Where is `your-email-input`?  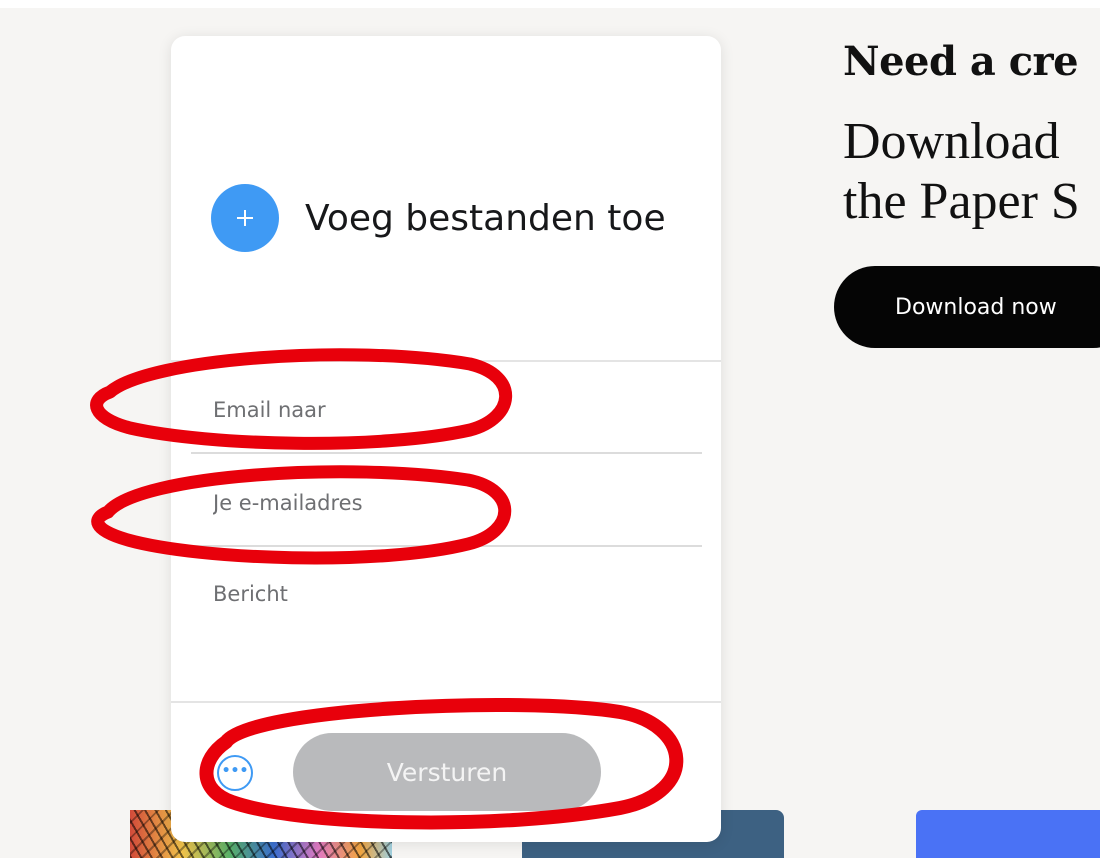
your-email-input is located at coordinates (453, 503).